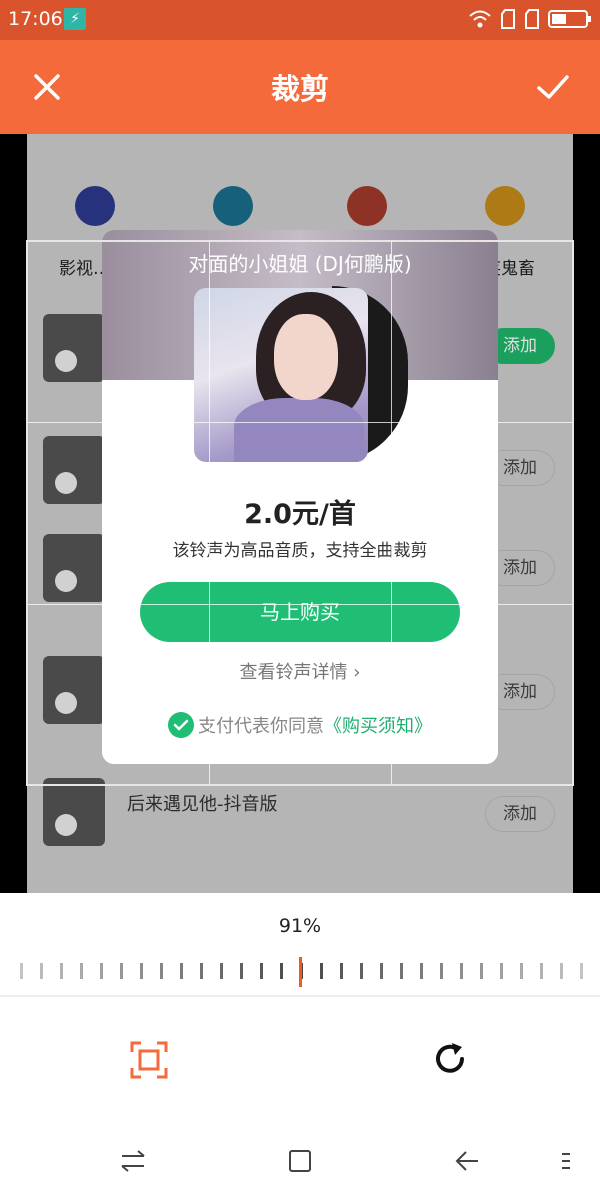  I want to click on ruler-current-marker, so click(300, 972).